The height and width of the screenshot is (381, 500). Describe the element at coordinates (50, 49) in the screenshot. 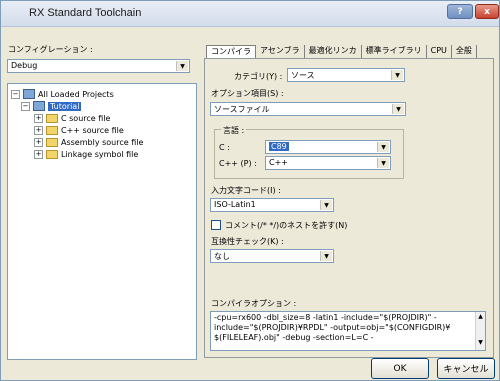

I see `configuration-label: コンフィグレーション :` at that location.